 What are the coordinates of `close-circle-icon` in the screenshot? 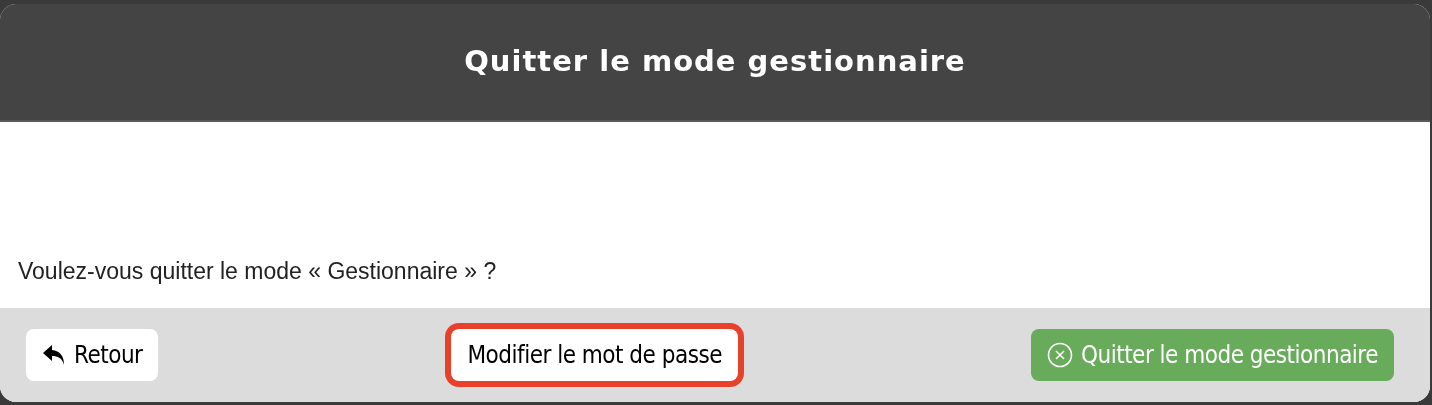 It's located at (1060, 355).